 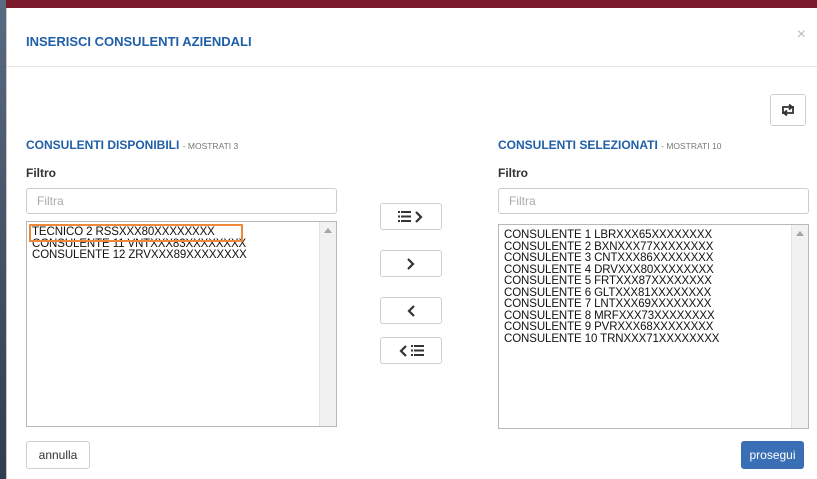 I want to click on move-right-button, so click(x=411, y=263).